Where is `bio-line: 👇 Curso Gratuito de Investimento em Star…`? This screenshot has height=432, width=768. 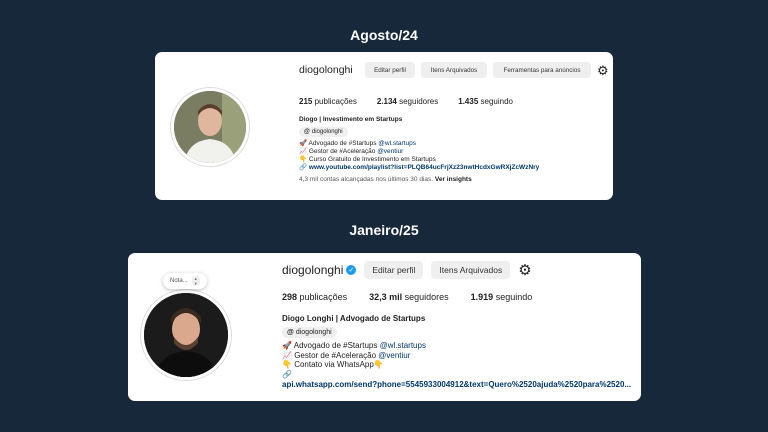
bio-line: 👇 Curso Gratuito de Investimento em Star… is located at coordinates (367, 159).